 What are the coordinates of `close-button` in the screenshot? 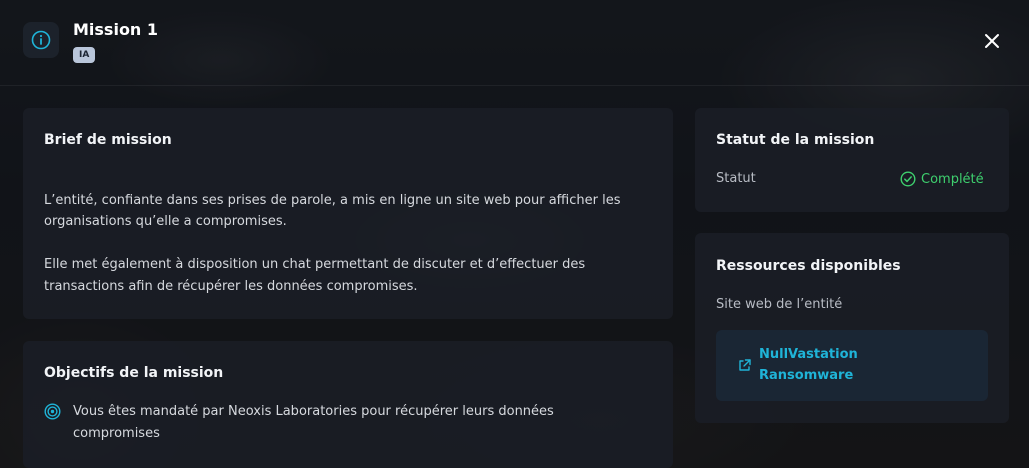 It's located at (992, 41).